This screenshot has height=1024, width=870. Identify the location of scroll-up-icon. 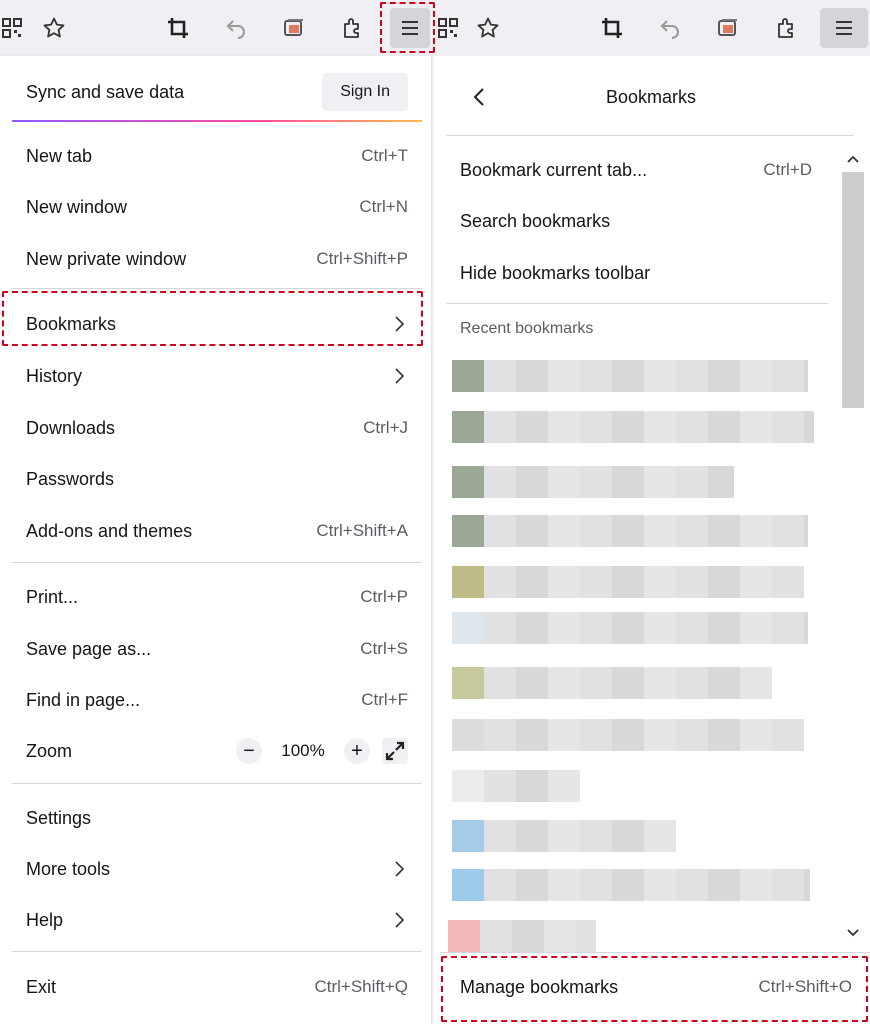
(853, 159).